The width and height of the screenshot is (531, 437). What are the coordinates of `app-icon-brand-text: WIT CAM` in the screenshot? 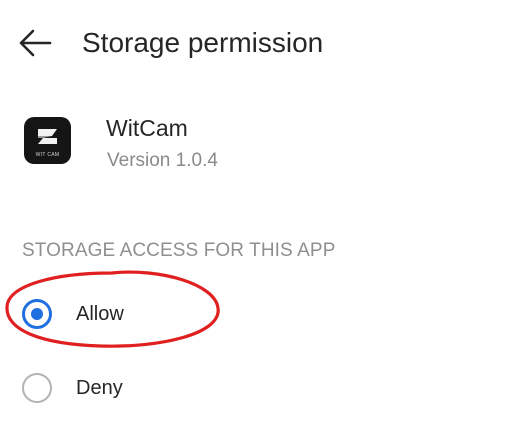 It's located at (47, 155).